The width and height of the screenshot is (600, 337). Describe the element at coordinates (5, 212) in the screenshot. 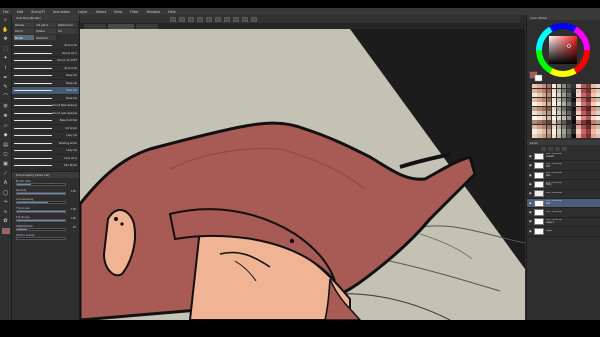

I see `blend-icon: ≈` at that location.